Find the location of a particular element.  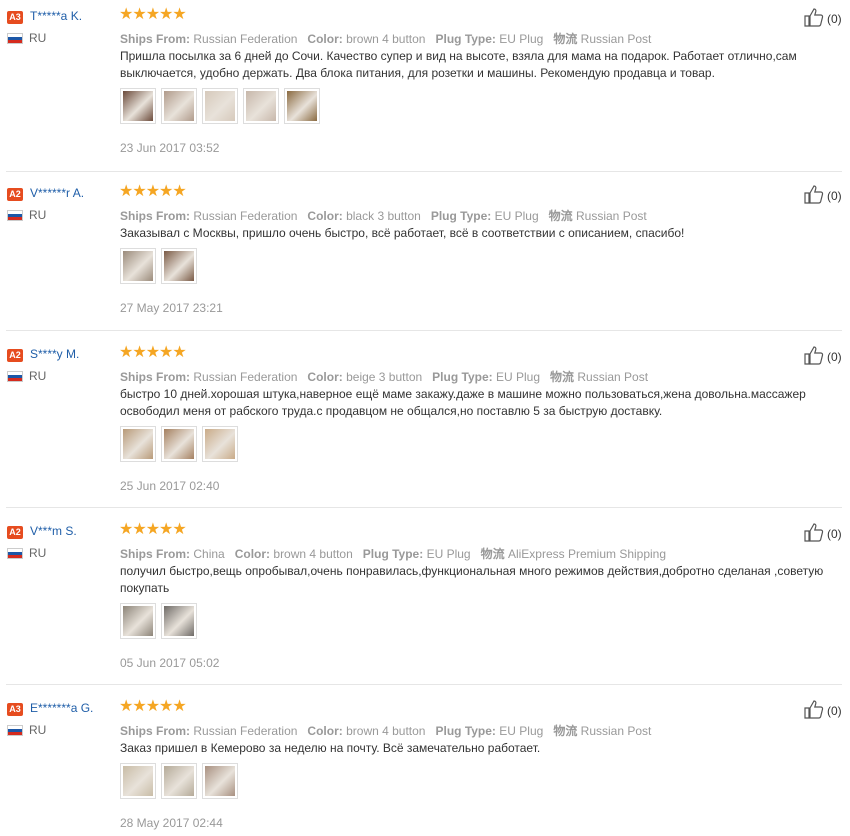

buyer-level-badge: A2 is located at coordinates (15, 194).